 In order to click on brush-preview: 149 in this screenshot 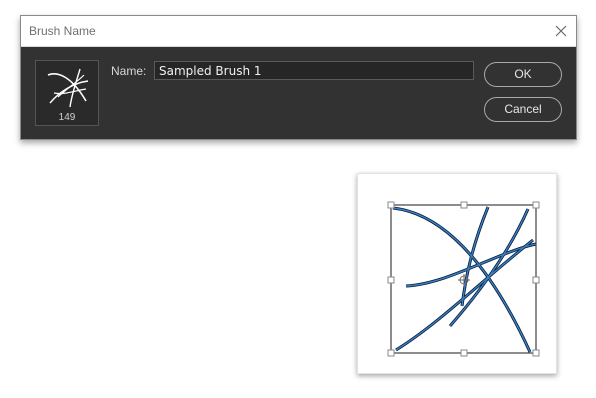, I will do `click(67, 93)`.